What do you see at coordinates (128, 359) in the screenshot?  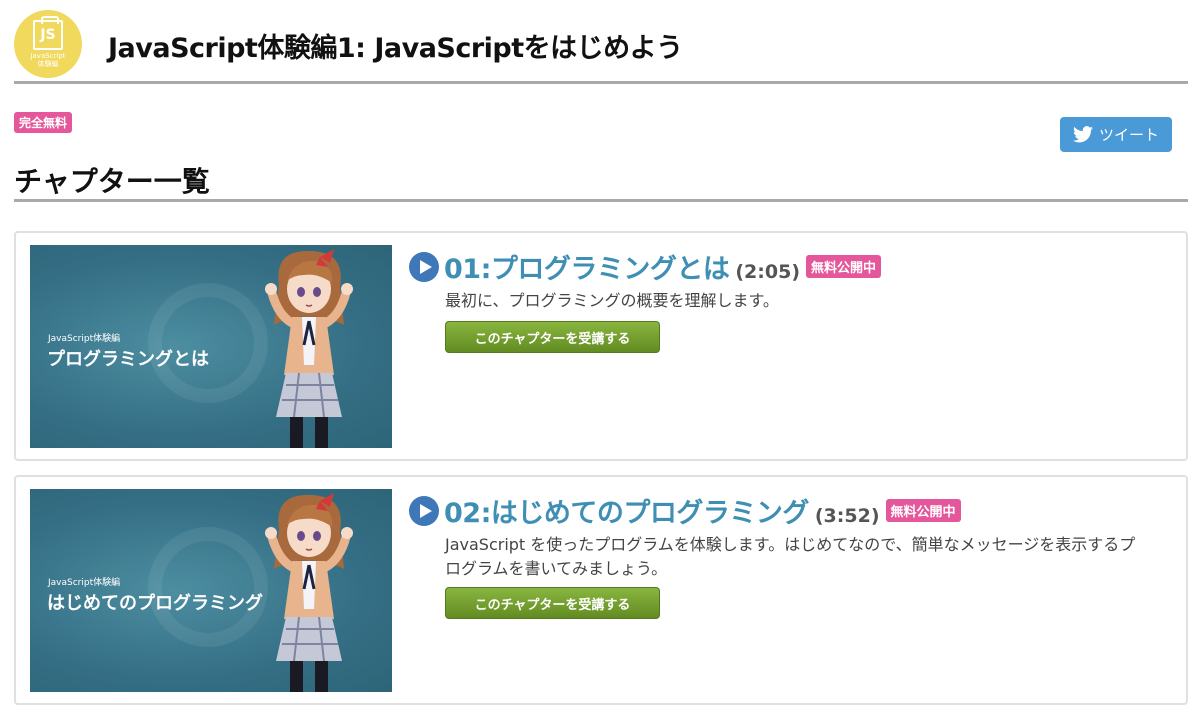 I see `thumbnail-title: プログラミングとは` at bounding box center [128, 359].